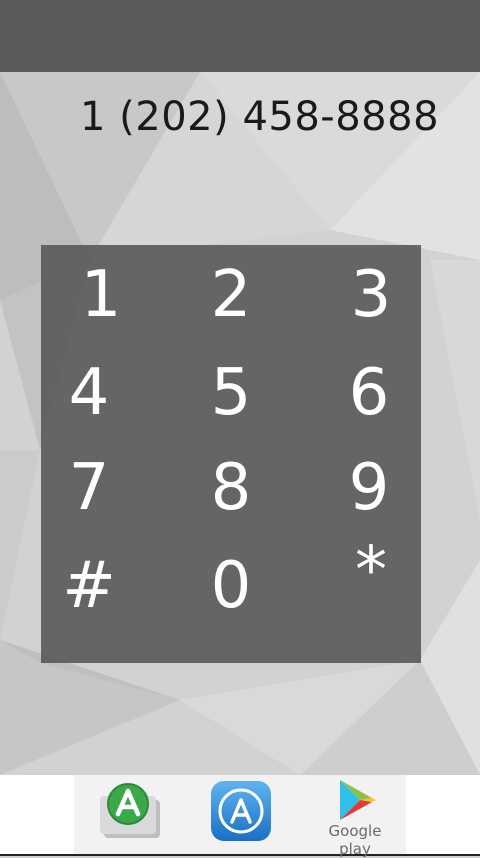 This screenshot has height=858, width=480. Describe the element at coordinates (89, 488) in the screenshot. I see `key-7: 7` at that location.